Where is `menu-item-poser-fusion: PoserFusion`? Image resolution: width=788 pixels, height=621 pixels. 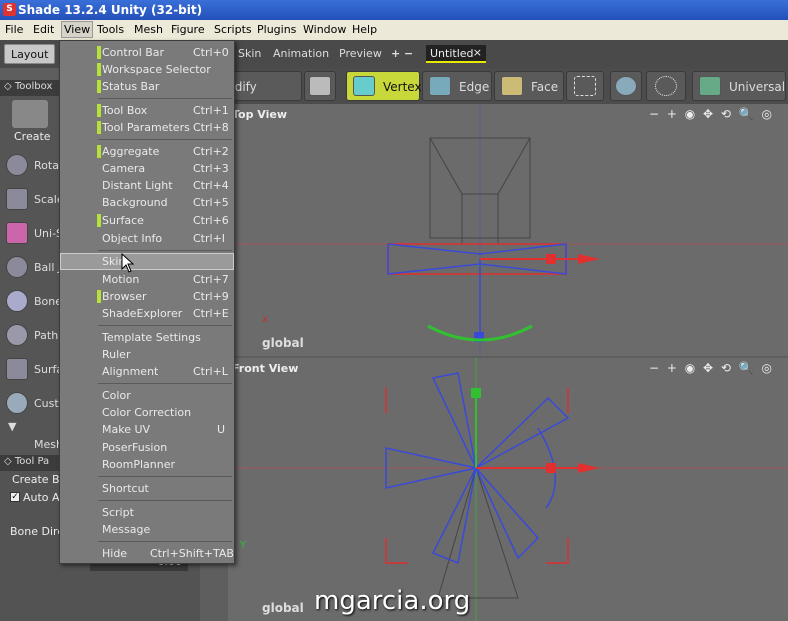 menu-item-poser-fusion: PoserFusion is located at coordinates (147, 447).